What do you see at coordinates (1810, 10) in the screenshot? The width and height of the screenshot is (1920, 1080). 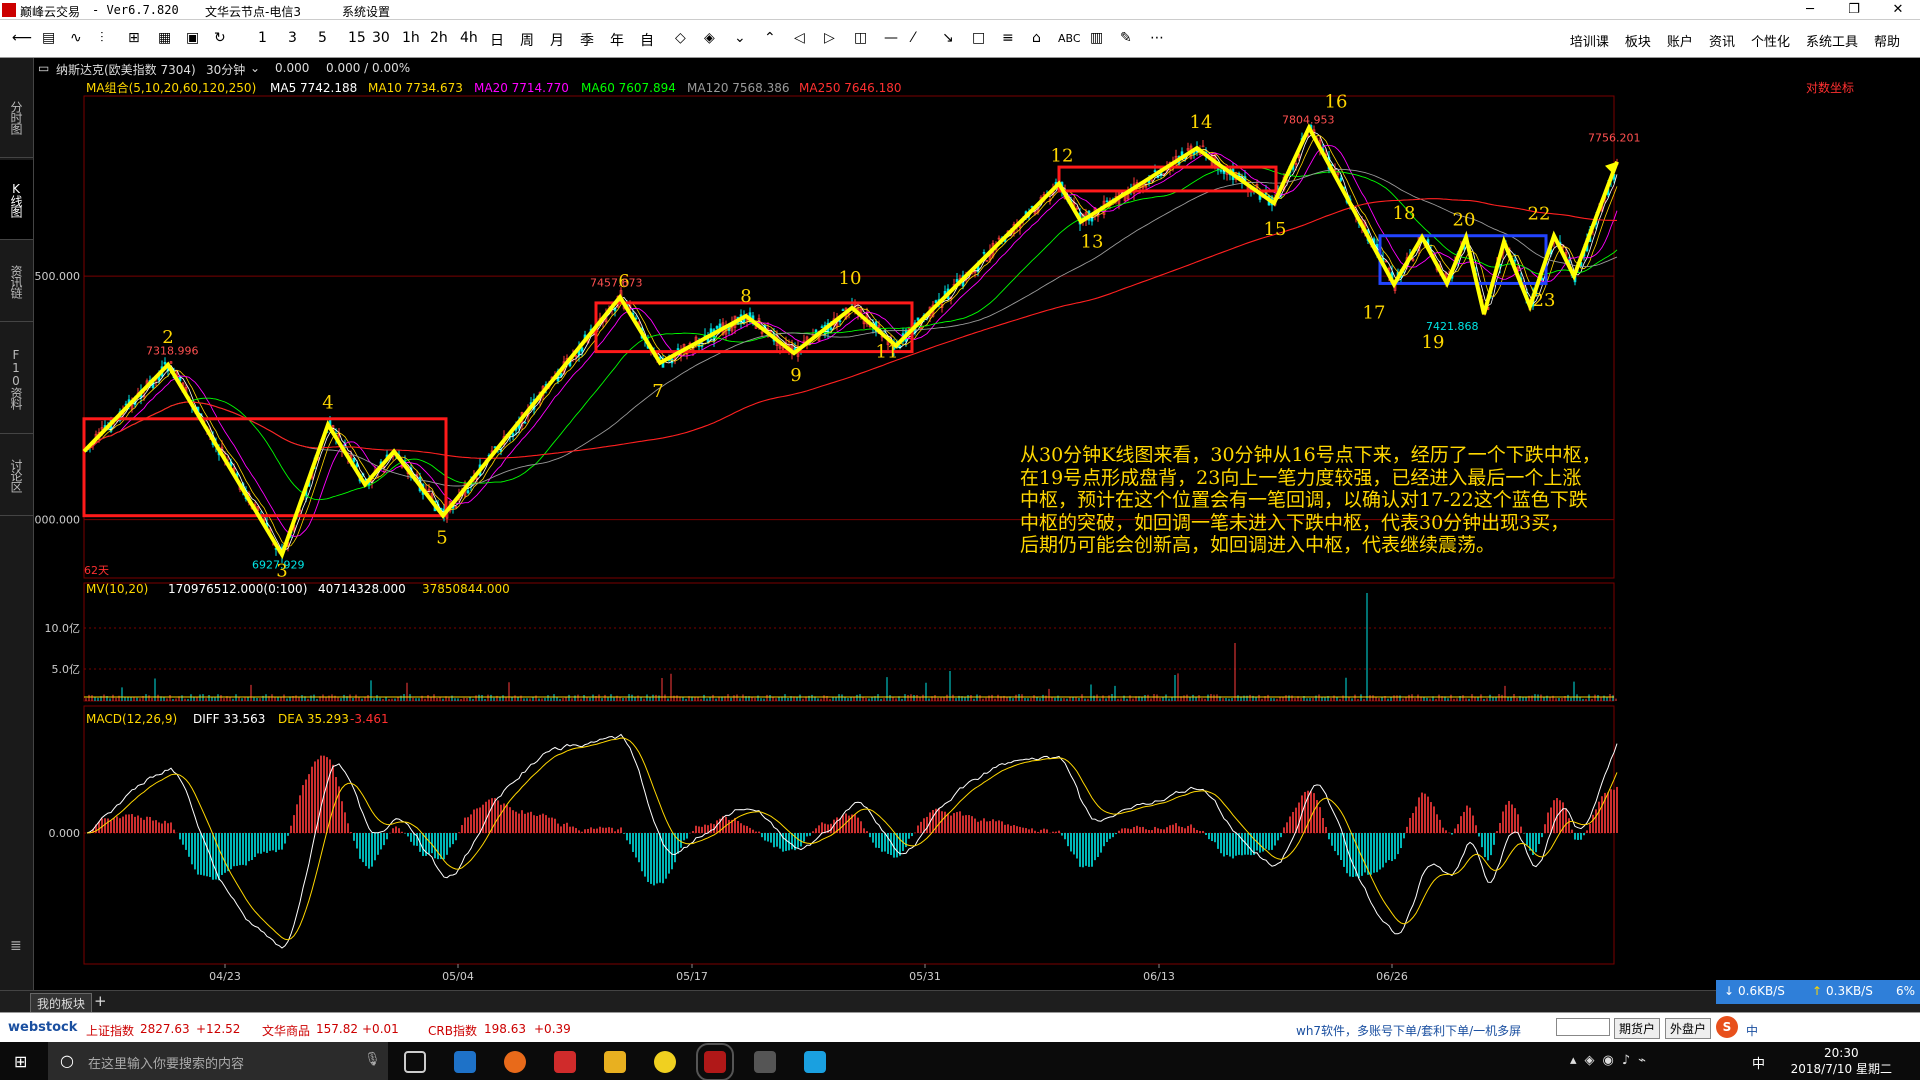 I see `minimize-icon: ─` at bounding box center [1810, 10].